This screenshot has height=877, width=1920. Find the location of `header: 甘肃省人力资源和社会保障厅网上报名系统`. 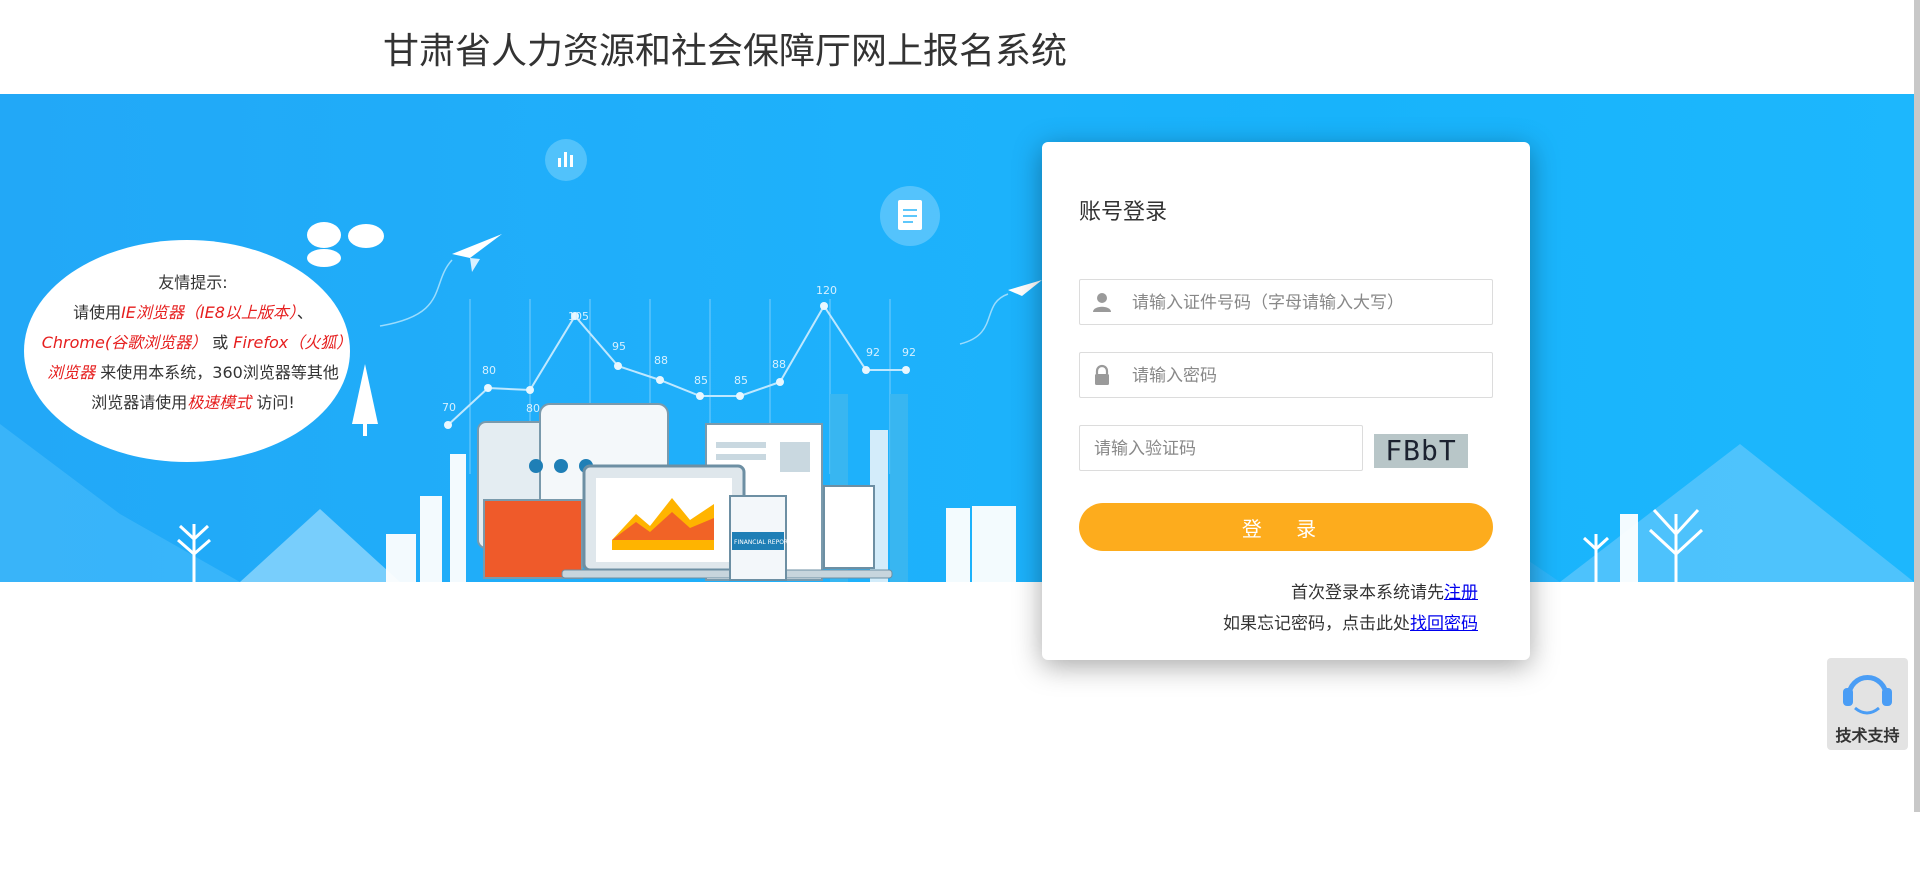

header: 甘肃省人力资源和社会保障厅网上报名系统 is located at coordinates (960, 47).